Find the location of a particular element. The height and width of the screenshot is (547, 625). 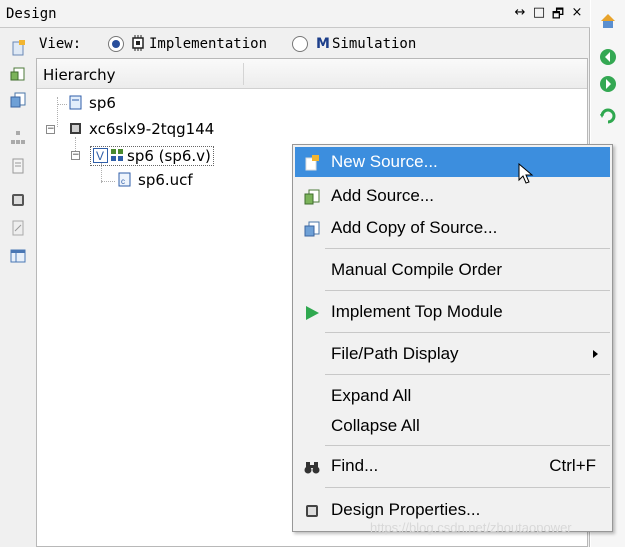

menu-item-file-path-display: File/Path Display is located at coordinates (452, 354).